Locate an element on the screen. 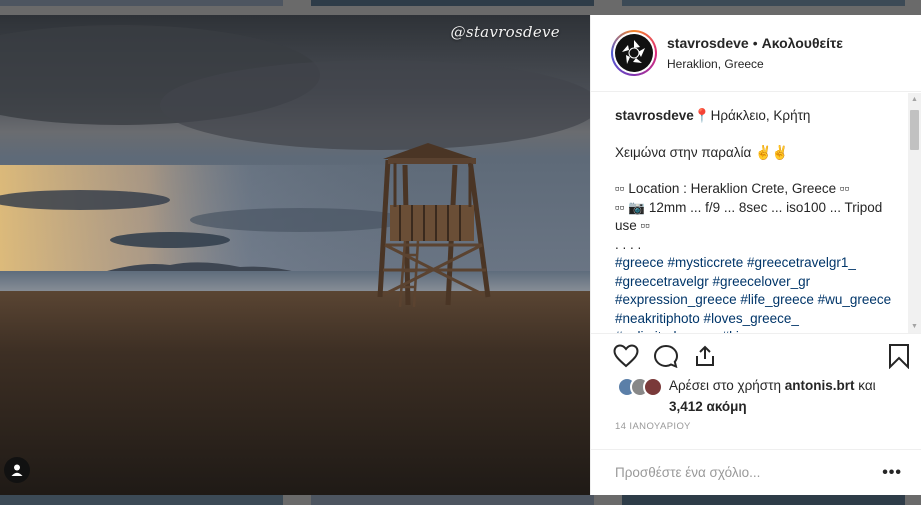 The image size is (921, 505). post-date: 14 ΙΑΝΟΥΑΡΙΟΥ is located at coordinates (653, 426).